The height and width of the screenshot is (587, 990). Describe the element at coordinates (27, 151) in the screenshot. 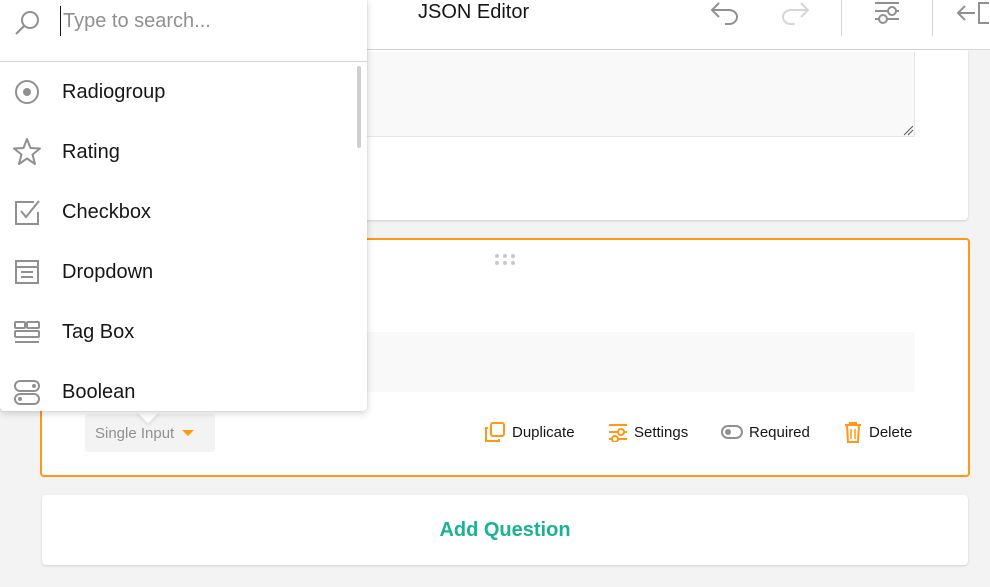

I see `rating-star-icon` at that location.